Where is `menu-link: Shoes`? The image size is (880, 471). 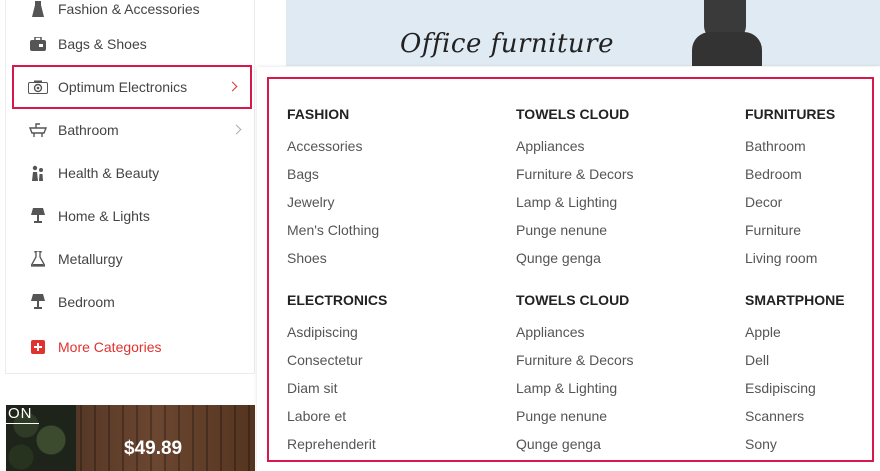
menu-link: Shoes is located at coordinates (387, 262).